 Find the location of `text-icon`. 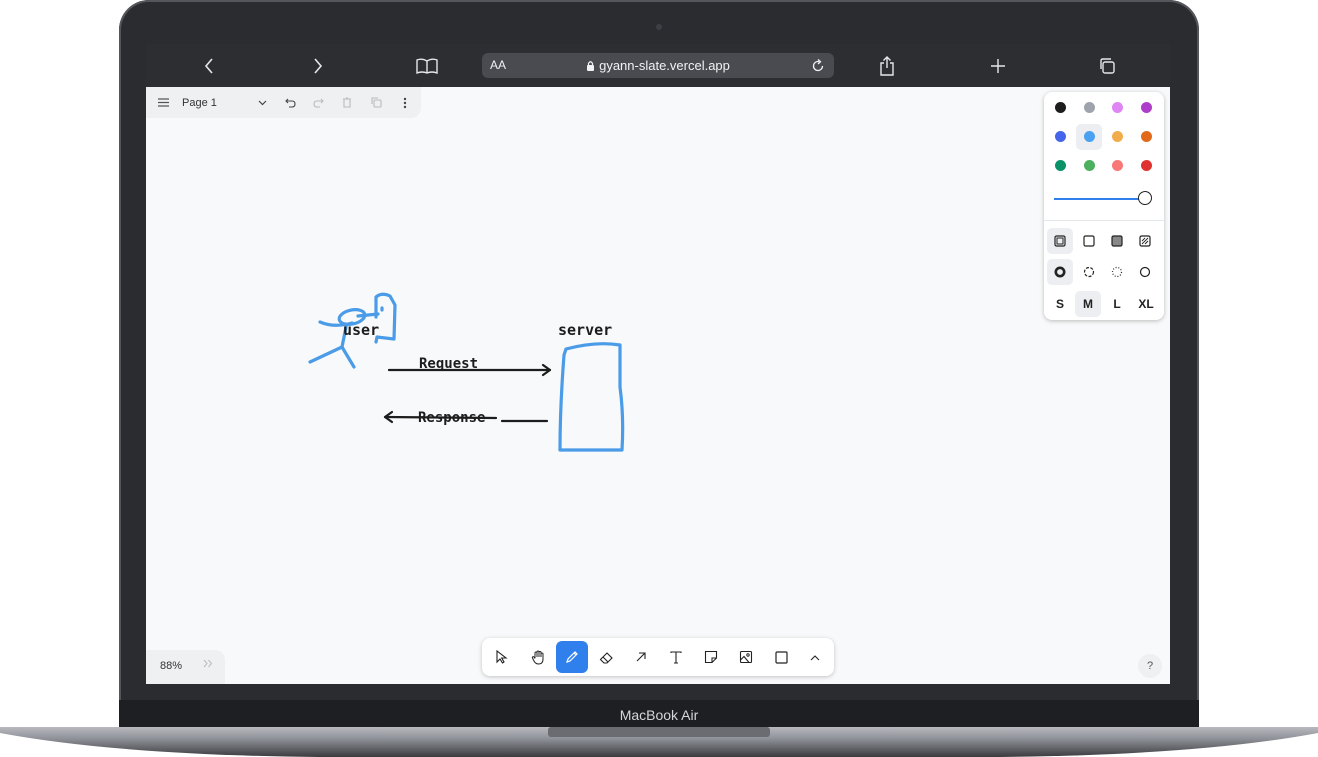

text-icon is located at coordinates (676, 657).